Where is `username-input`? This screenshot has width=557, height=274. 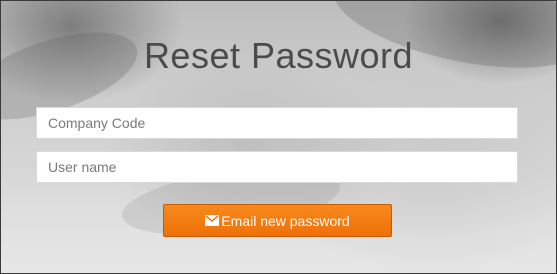
username-input is located at coordinates (277, 167).